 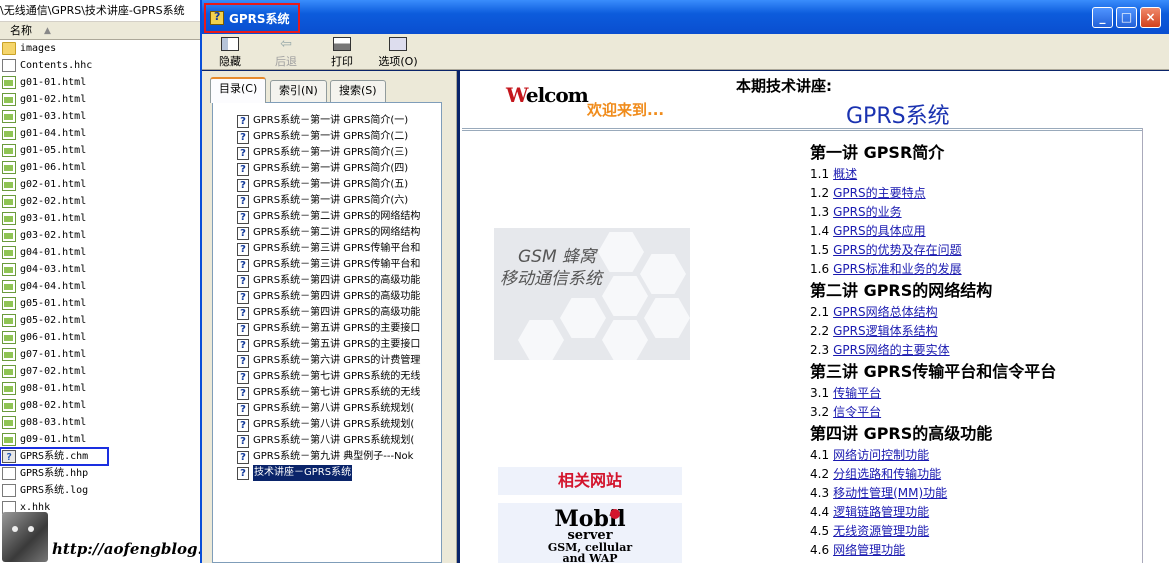 I want to click on section-row: 1.2 GPRS的主要特点, so click(x=975, y=193).